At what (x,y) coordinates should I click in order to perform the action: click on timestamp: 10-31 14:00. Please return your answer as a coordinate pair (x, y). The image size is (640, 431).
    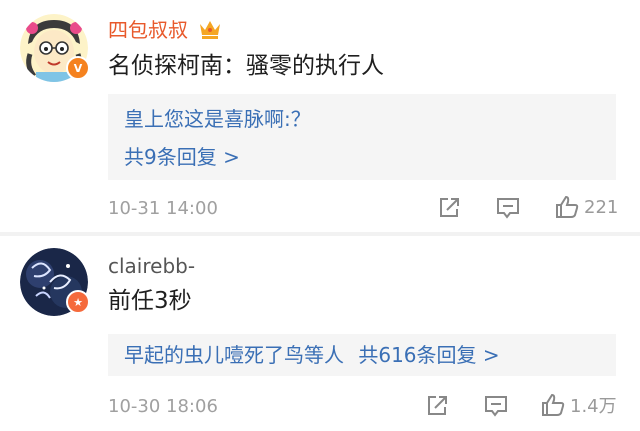
    Looking at the image, I should click on (163, 208).